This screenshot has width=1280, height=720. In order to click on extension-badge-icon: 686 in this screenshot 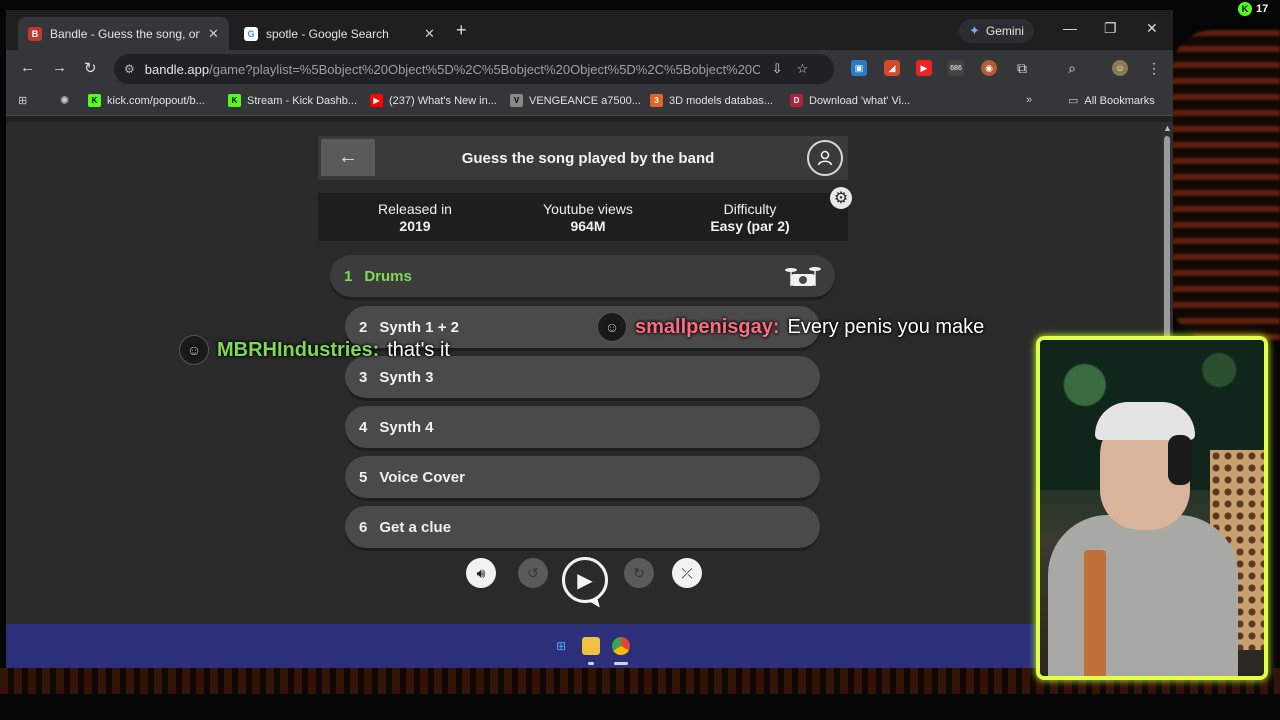, I will do `click(956, 68)`.